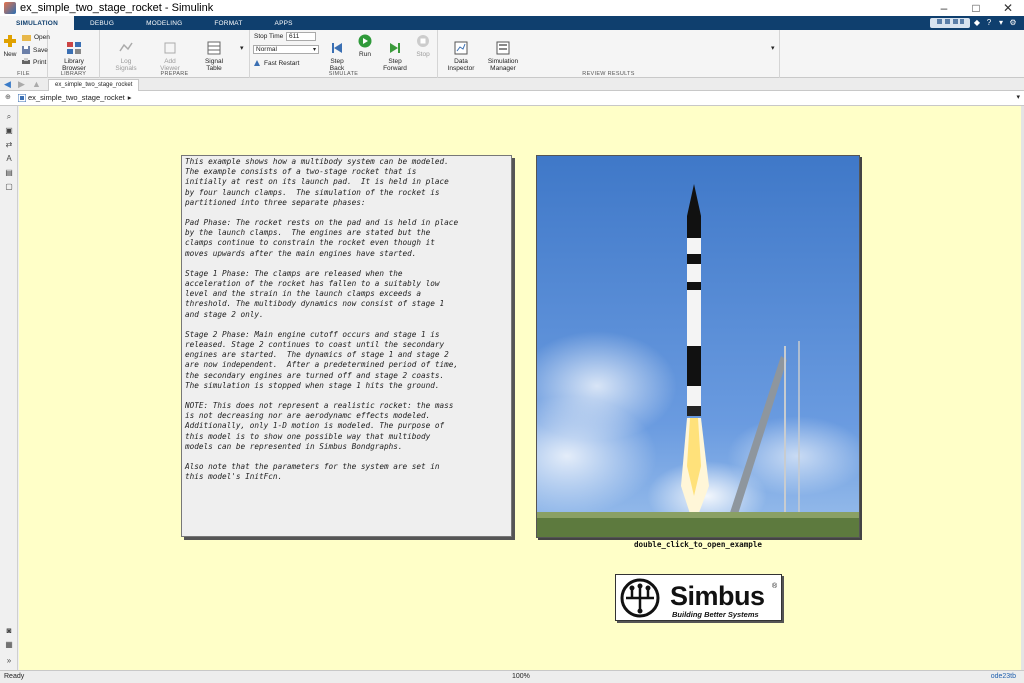  What do you see at coordinates (717, 596) in the screenshot?
I see `logo-name: Simbus` at bounding box center [717, 596].